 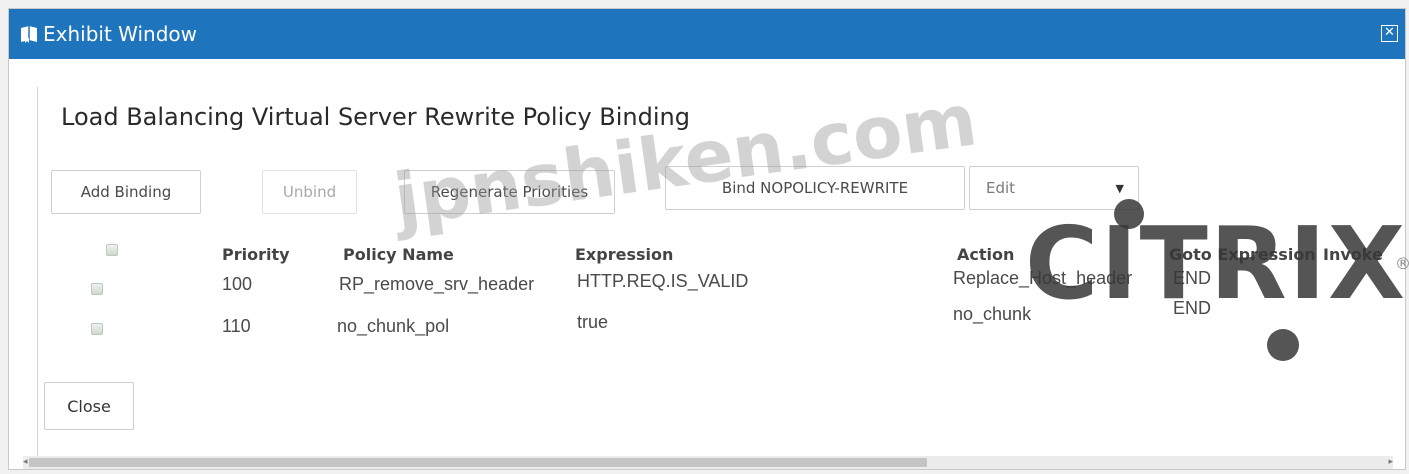 What do you see at coordinates (97, 289) in the screenshot?
I see `row-1-checkbox` at bounding box center [97, 289].